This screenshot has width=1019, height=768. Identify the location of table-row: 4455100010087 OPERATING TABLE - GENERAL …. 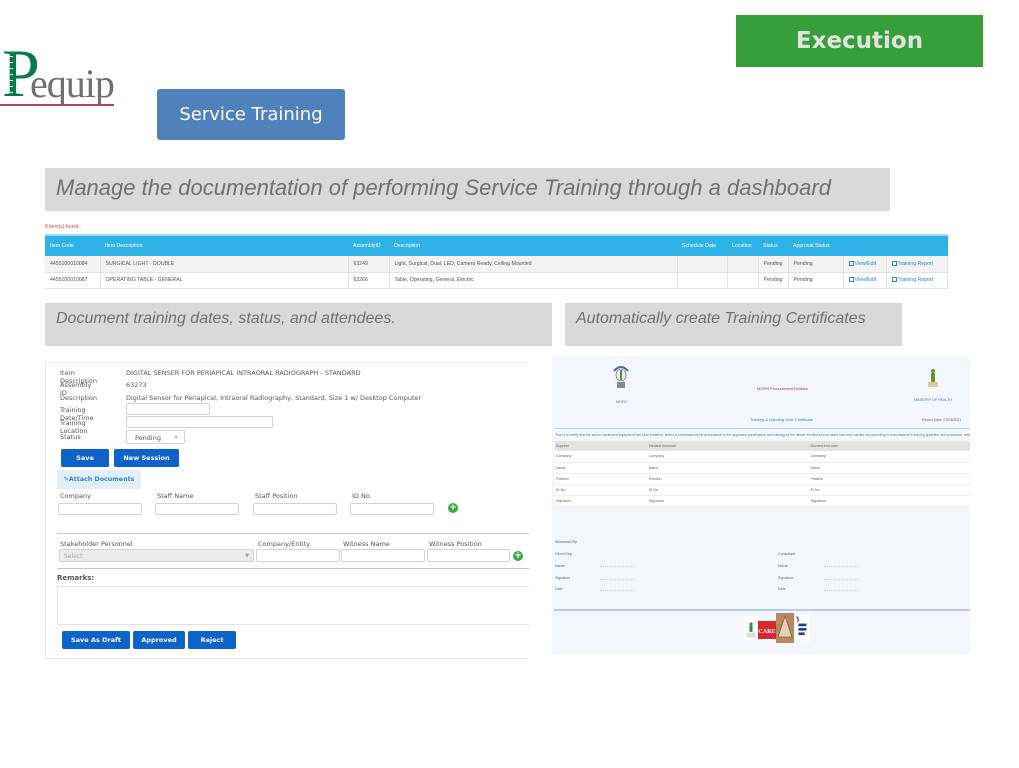
(497, 280).